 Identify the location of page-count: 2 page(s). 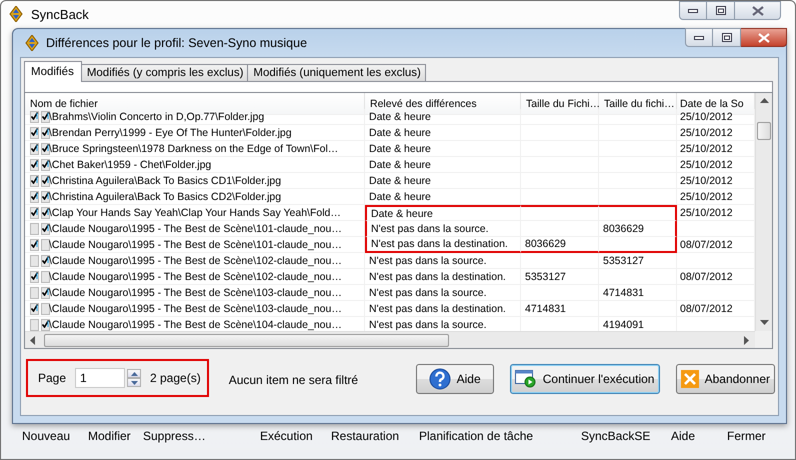
(175, 378).